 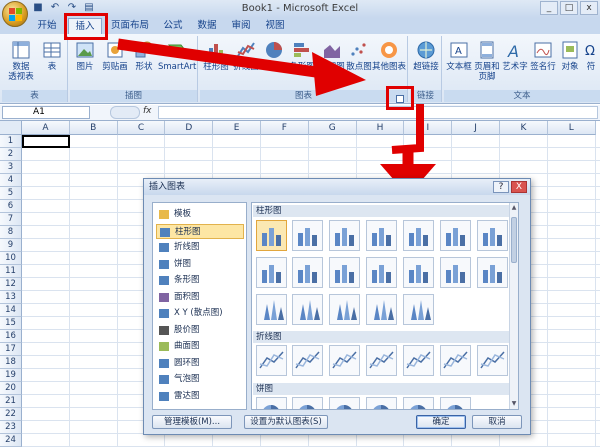 What do you see at coordinates (200, 214) in the screenshot?
I see `category-item: 模板` at bounding box center [200, 214].